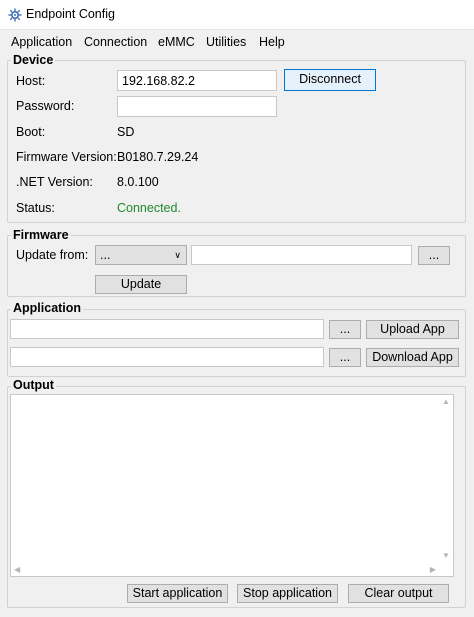 The image size is (474, 617). I want to click on clear-output-button: Clear output, so click(398, 593).